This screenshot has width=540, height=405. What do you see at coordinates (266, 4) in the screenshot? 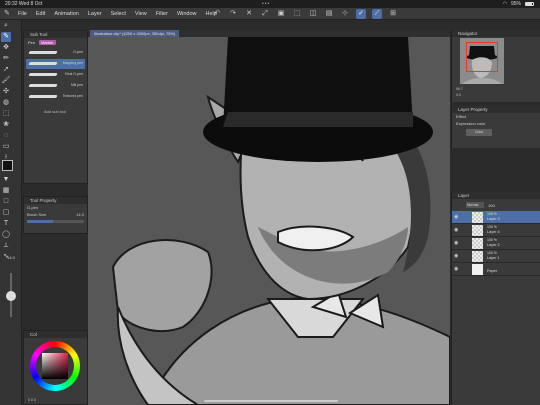
I see `multitask-dots: •••` at bounding box center [266, 4].